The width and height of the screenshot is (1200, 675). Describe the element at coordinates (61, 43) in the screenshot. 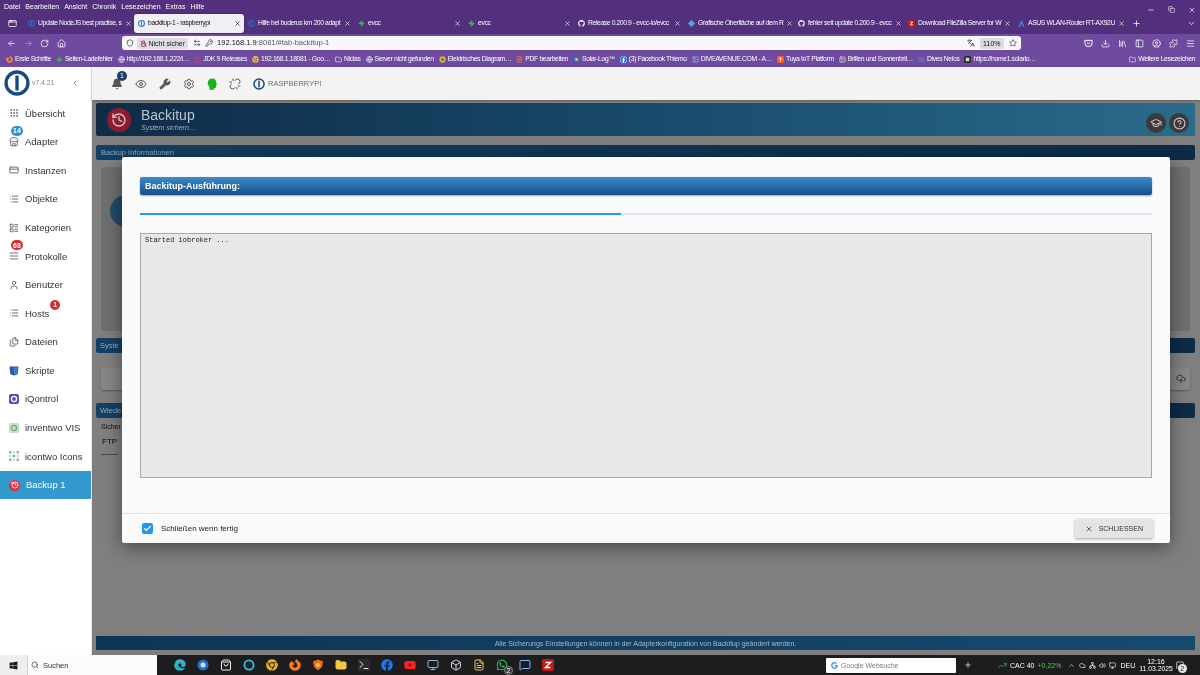

I see `house-icon` at that location.